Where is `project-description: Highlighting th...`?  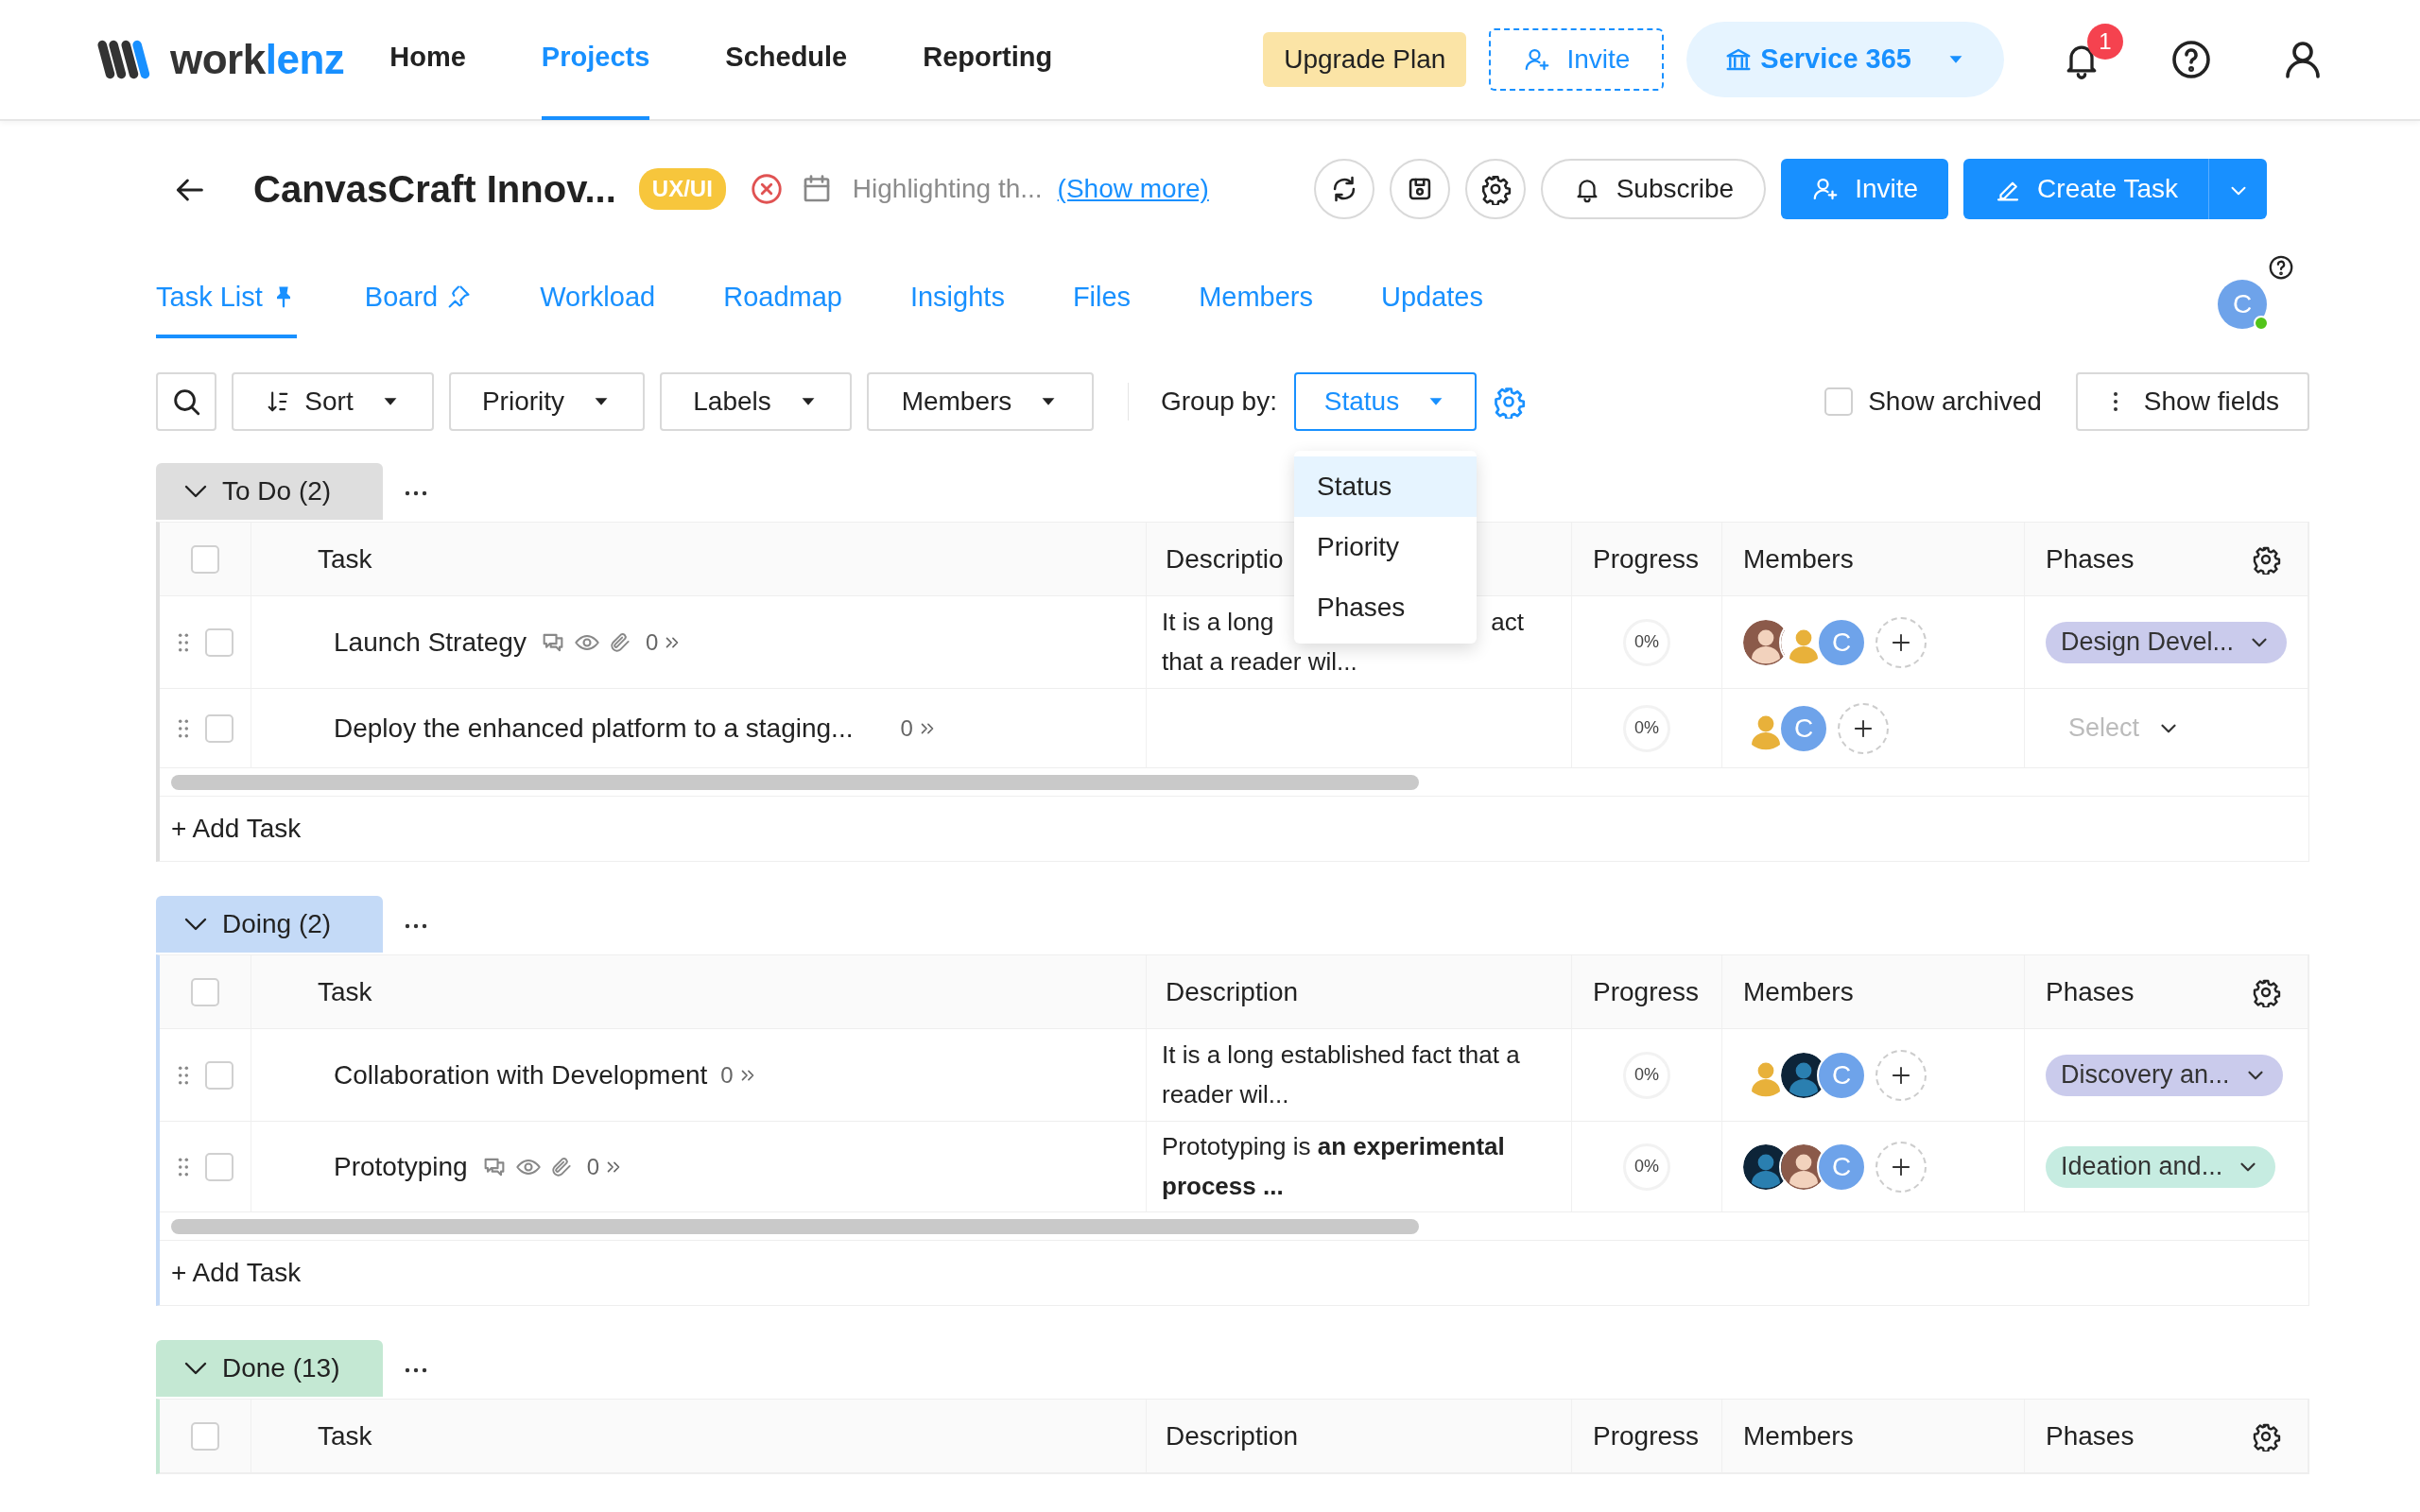
project-description: Highlighting th... is located at coordinates (947, 189).